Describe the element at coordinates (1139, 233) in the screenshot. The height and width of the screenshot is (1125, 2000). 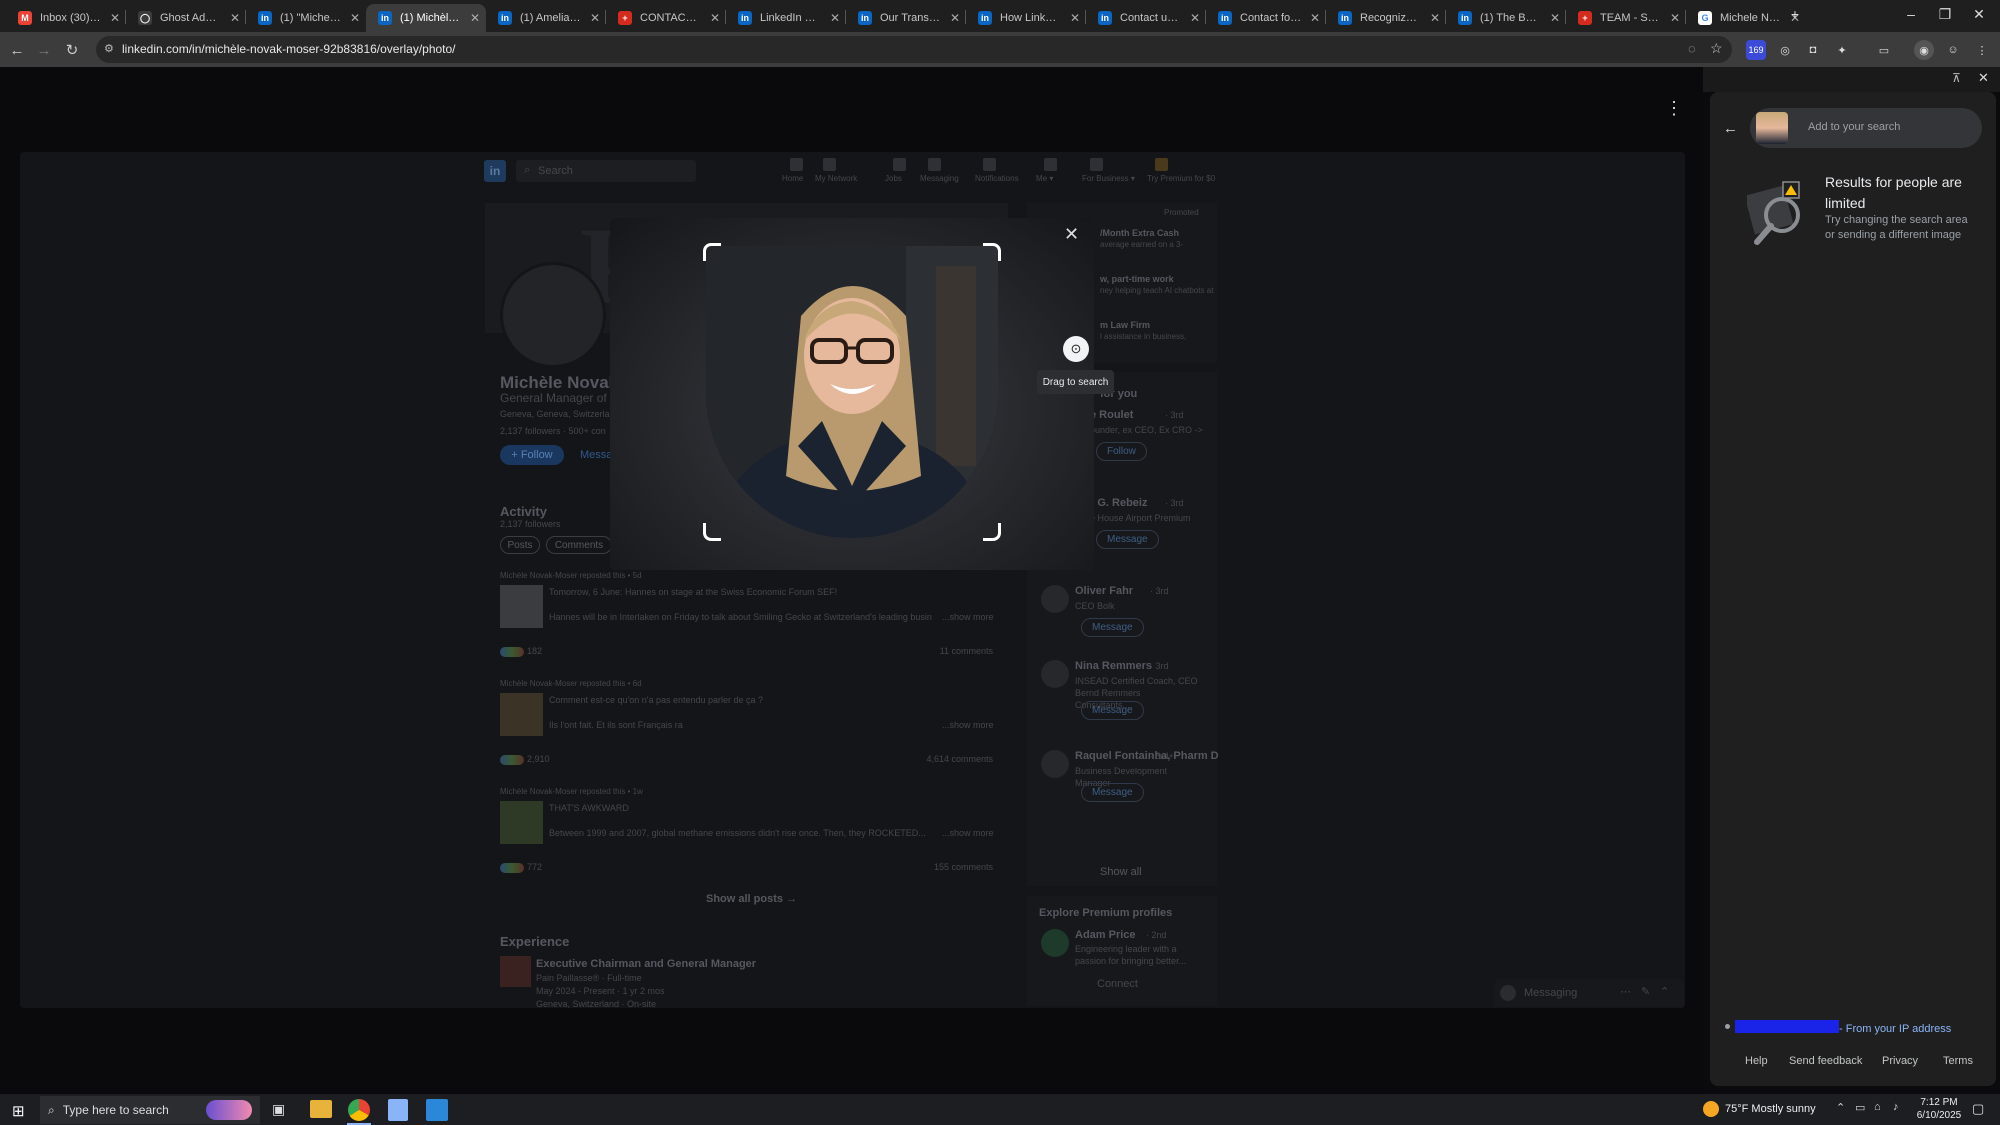
I see `ad-title: /Month Extra Cash` at that location.